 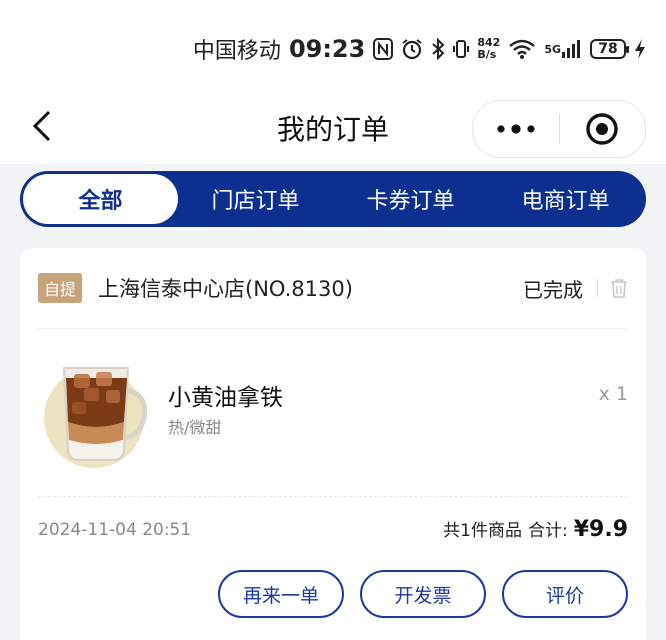 I want to click on invoice-button: 开发票, so click(x=423, y=594).